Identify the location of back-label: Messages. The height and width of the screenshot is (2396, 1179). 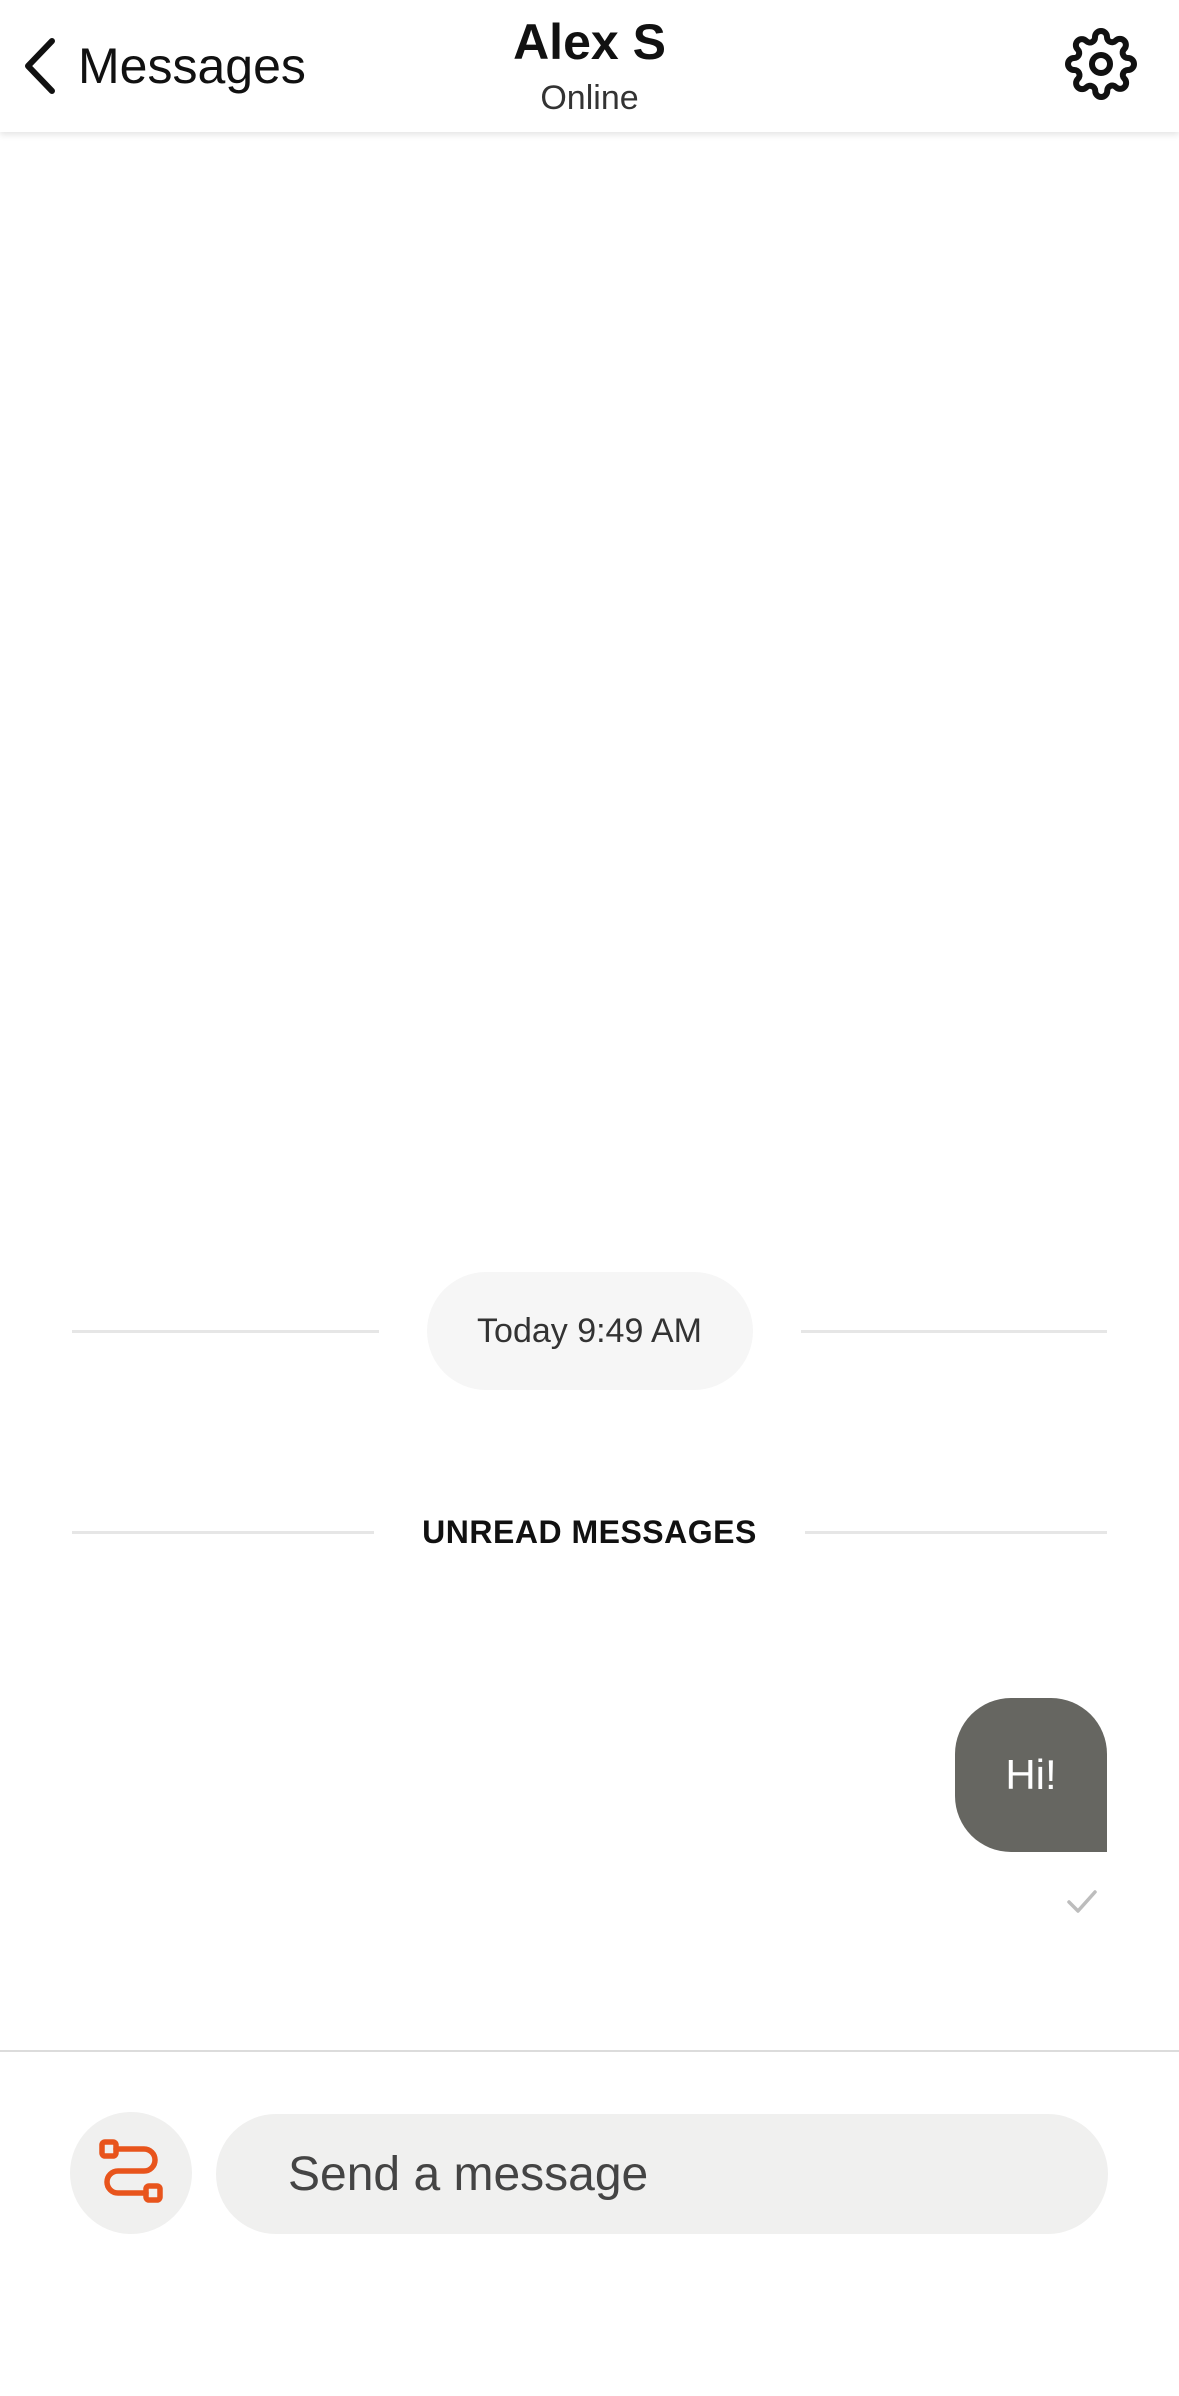
(192, 66).